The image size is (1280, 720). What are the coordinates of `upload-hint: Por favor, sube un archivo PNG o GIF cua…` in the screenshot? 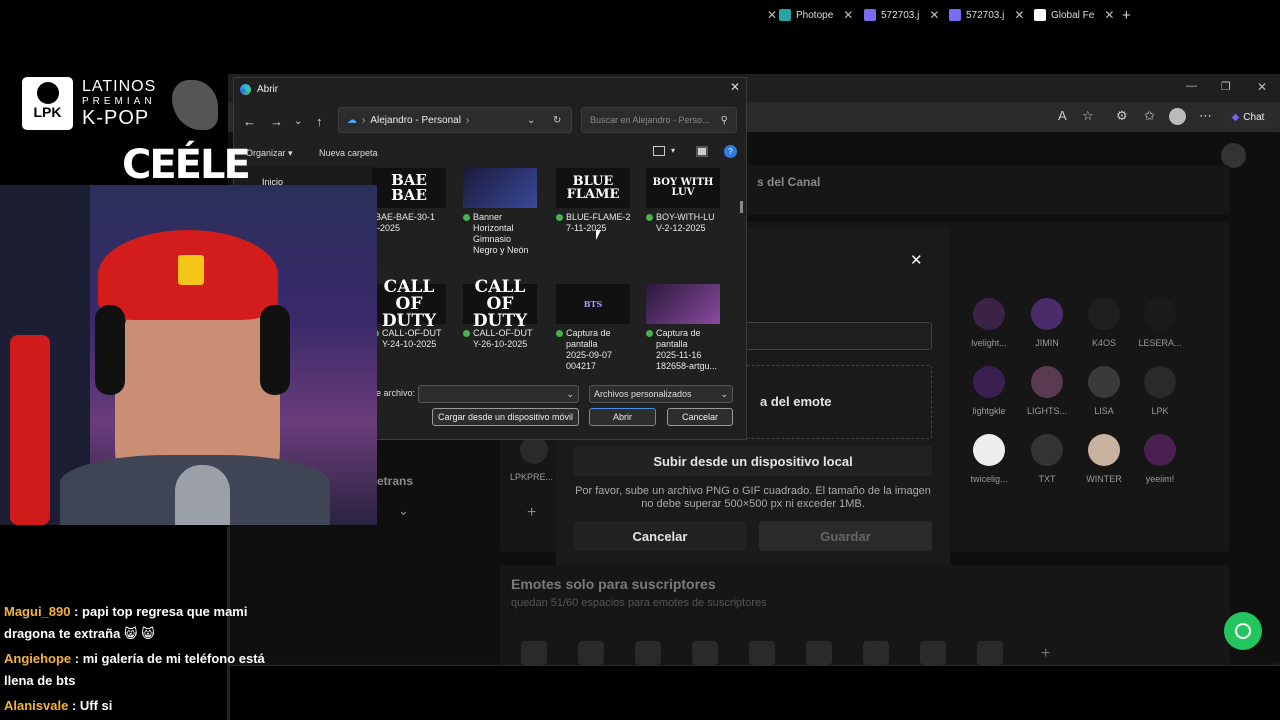 It's located at (753, 497).